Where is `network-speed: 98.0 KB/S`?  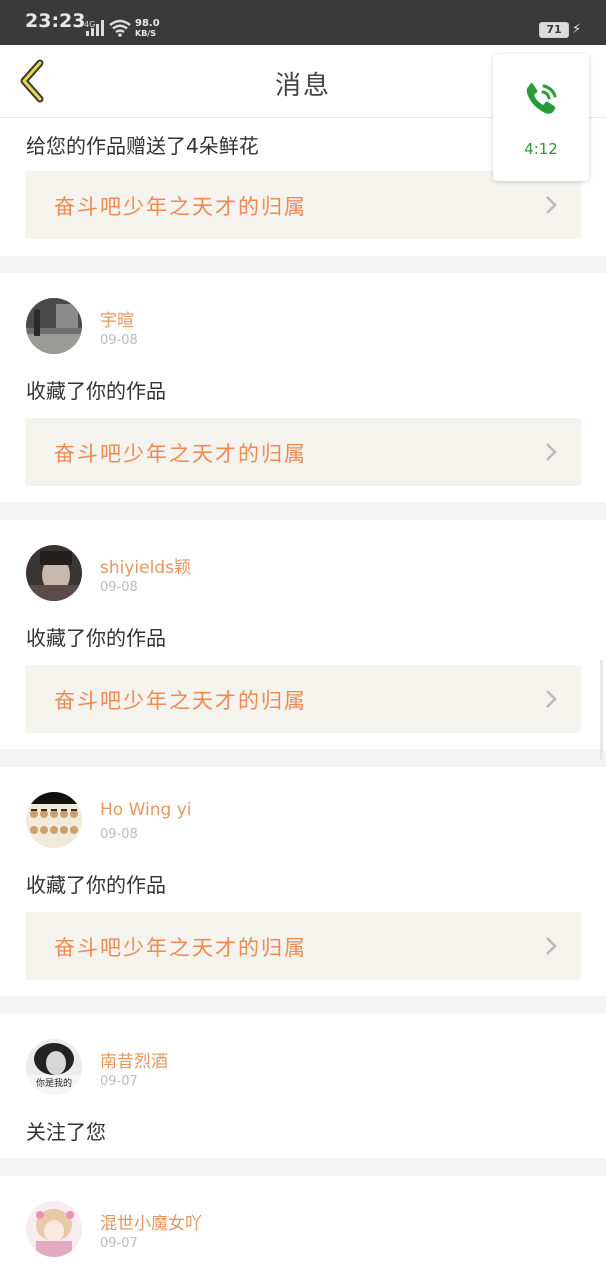 network-speed: 98.0 KB/S is located at coordinates (147, 28).